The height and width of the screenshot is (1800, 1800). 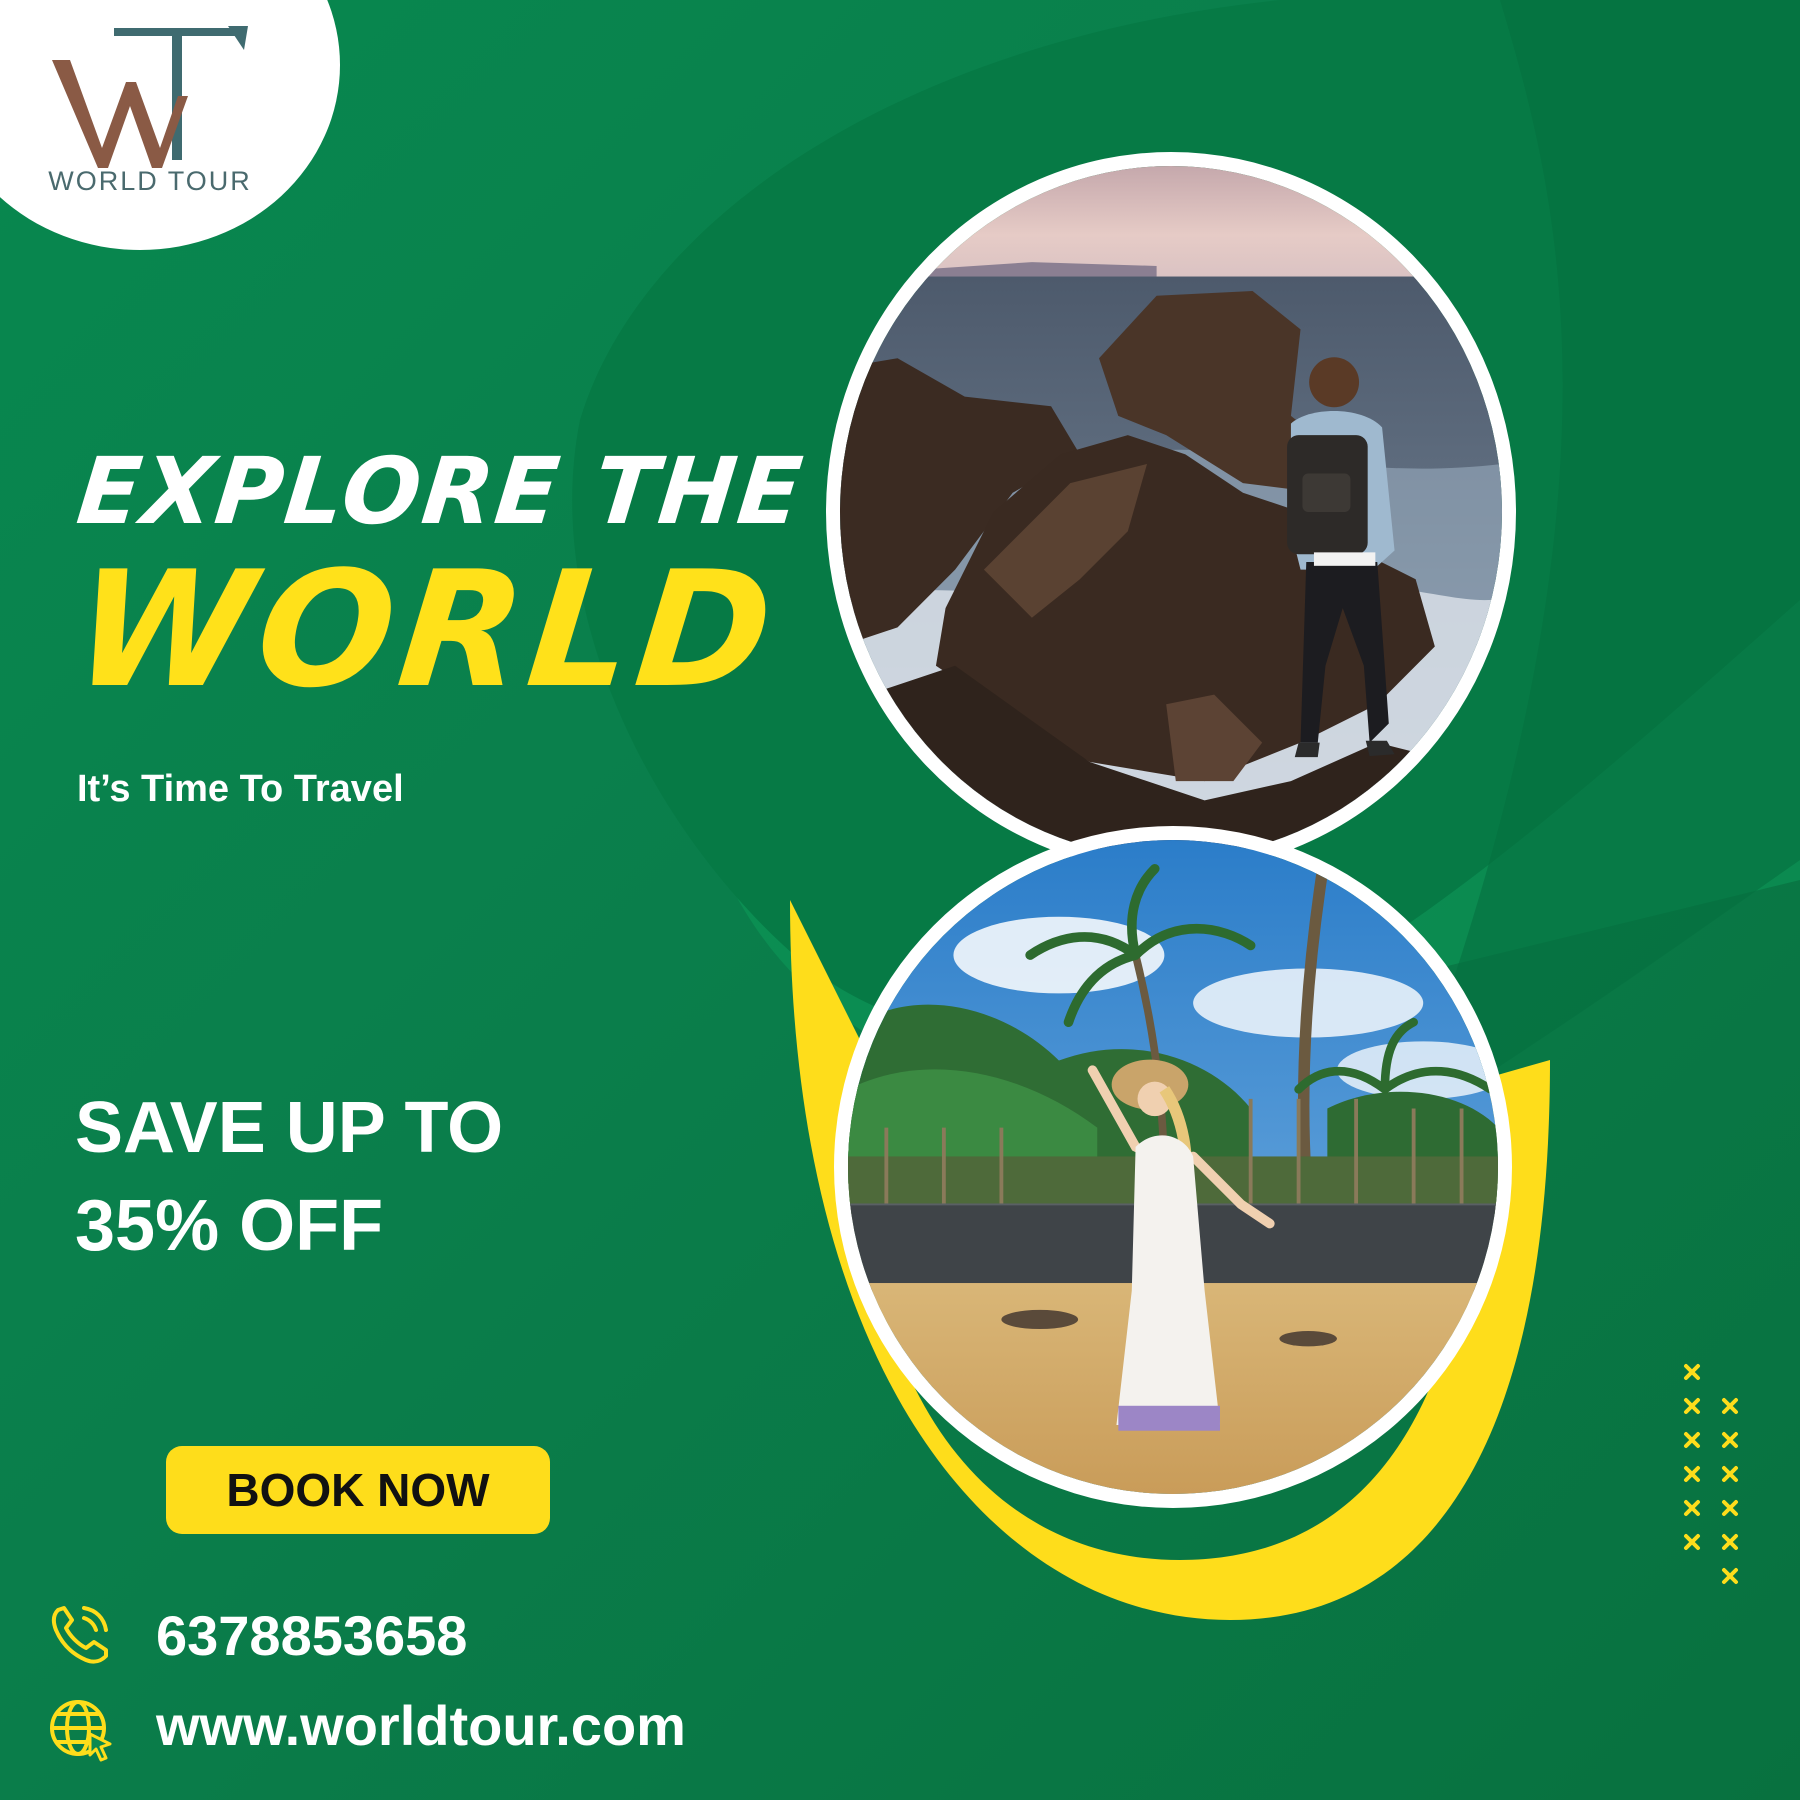 What do you see at coordinates (240, 789) in the screenshot?
I see `tagline: It’s Time To Travel` at bounding box center [240, 789].